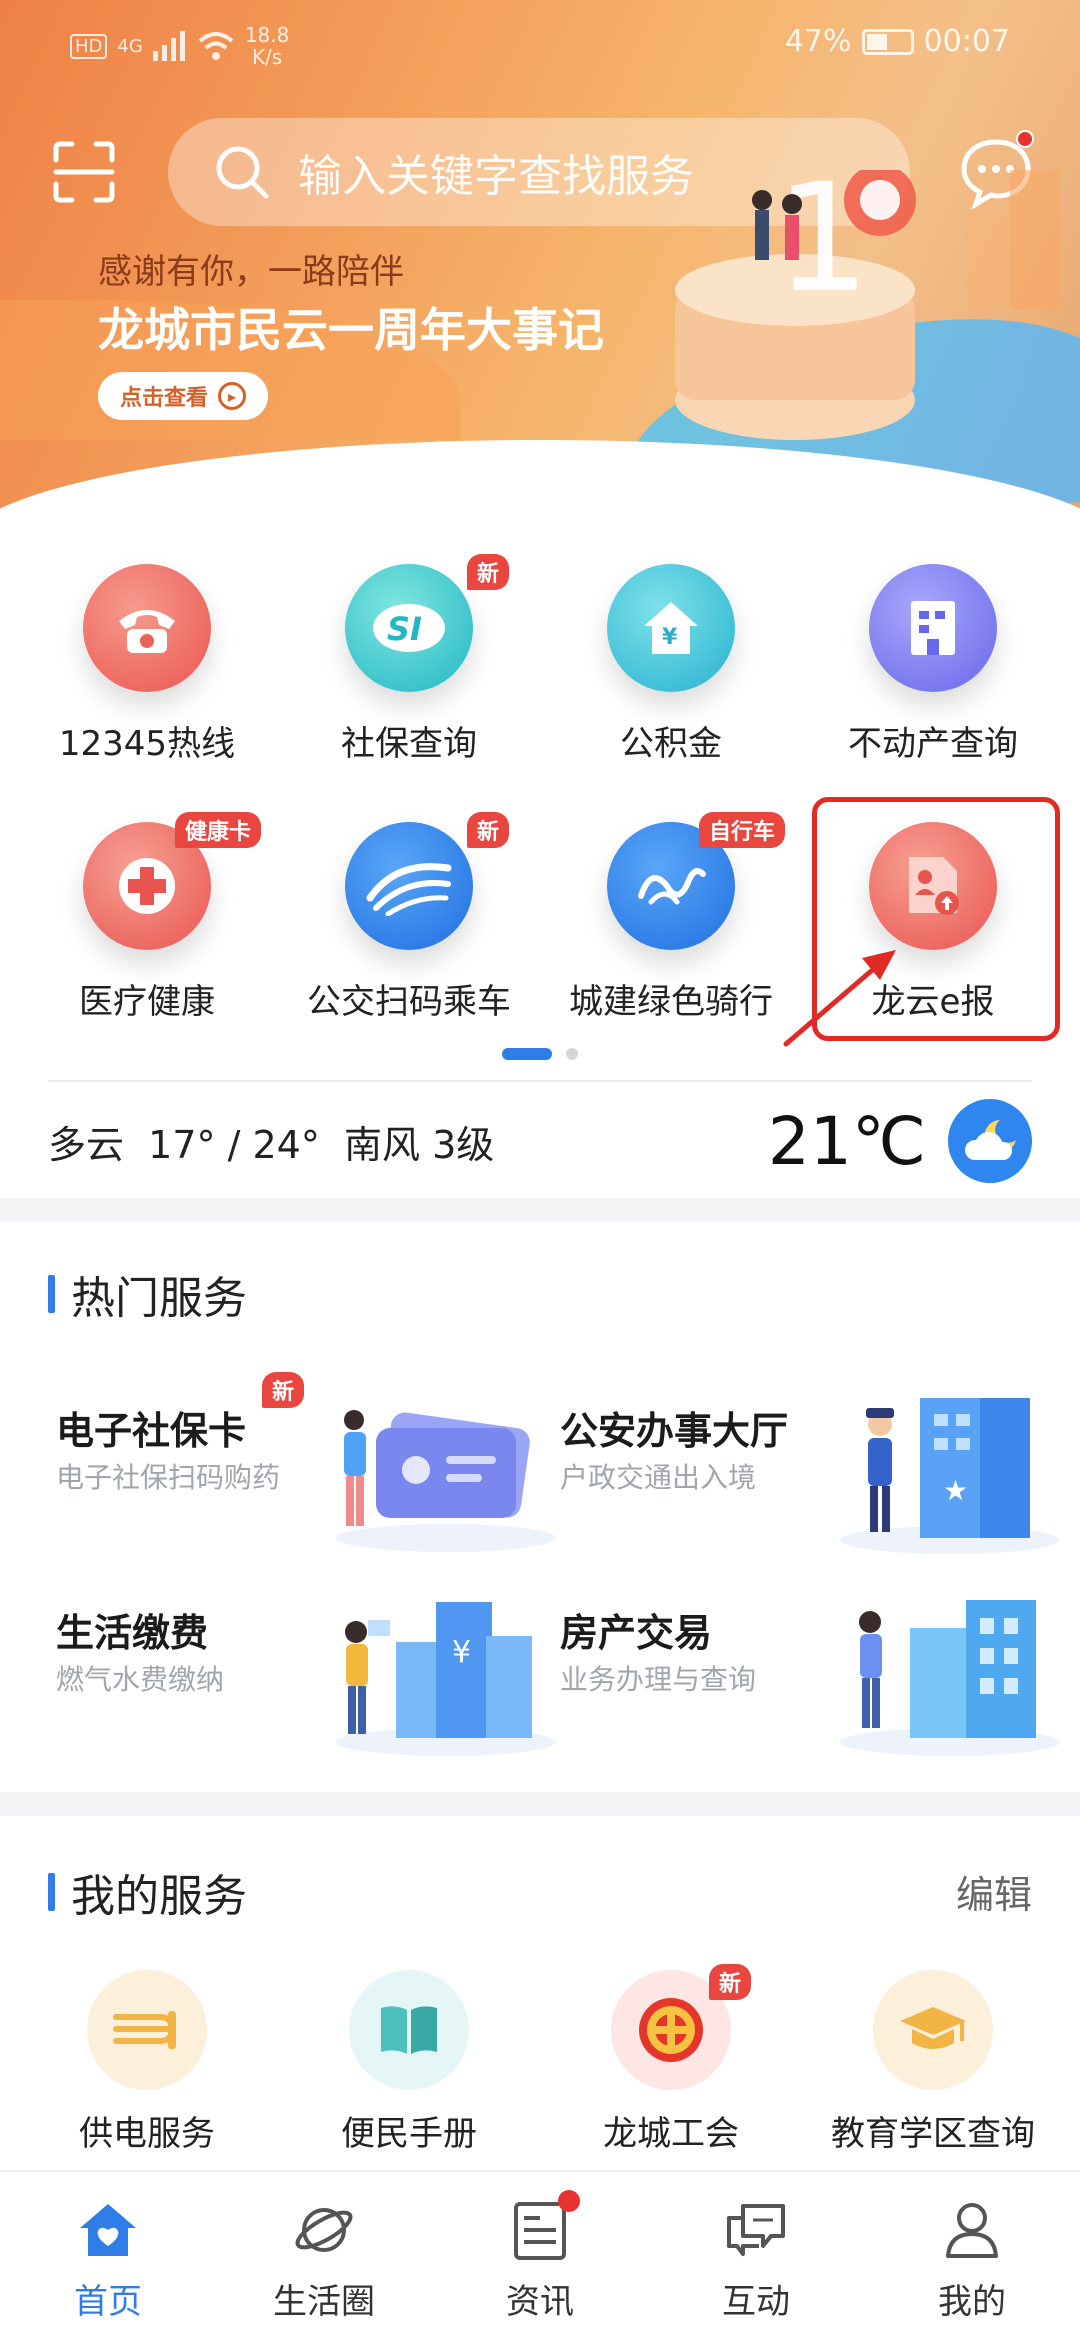  What do you see at coordinates (409, 744) in the screenshot?
I see `service-label: 社保查询` at bounding box center [409, 744].